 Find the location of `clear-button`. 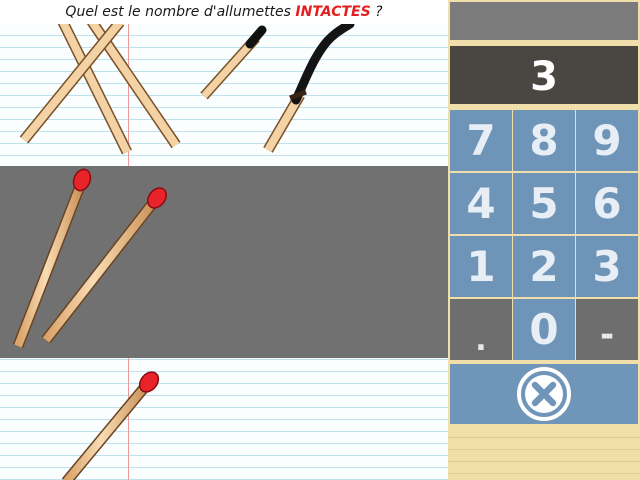

clear-button is located at coordinates (544, 394).